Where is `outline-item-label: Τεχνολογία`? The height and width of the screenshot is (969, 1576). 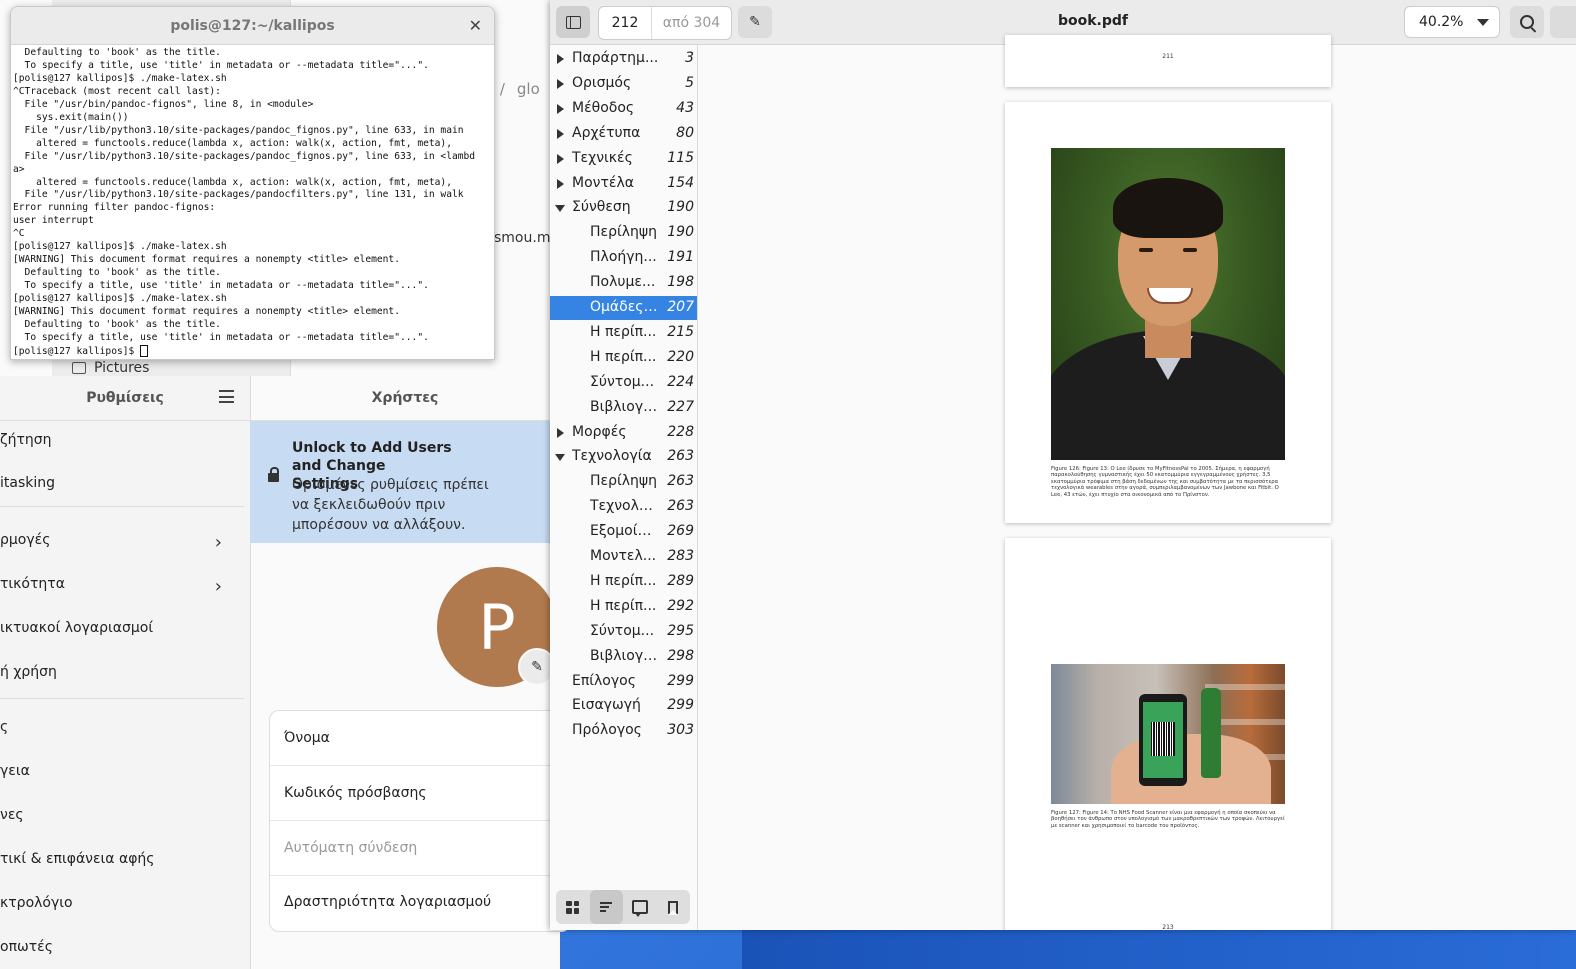
outline-item-label: Τεχνολογία is located at coordinates (612, 456).